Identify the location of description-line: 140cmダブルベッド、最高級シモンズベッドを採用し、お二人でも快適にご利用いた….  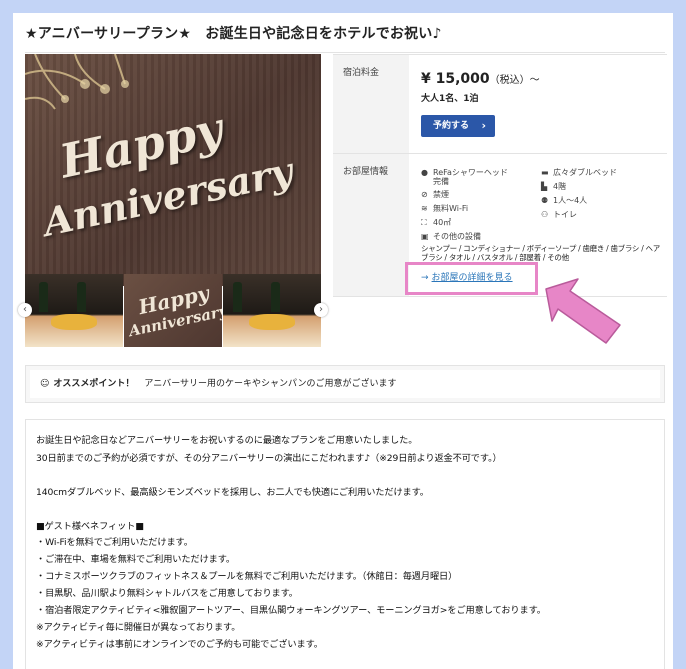
(232, 492).